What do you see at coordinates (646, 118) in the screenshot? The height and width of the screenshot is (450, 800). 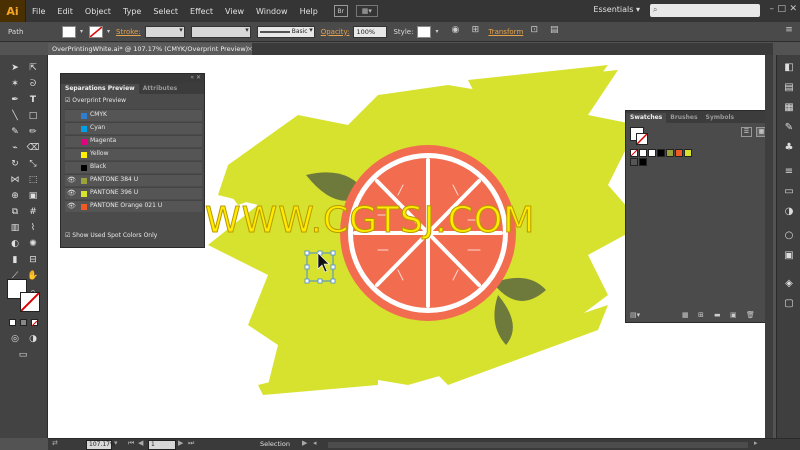 I see `tab-swatches: Swatches` at bounding box center [646, 118].